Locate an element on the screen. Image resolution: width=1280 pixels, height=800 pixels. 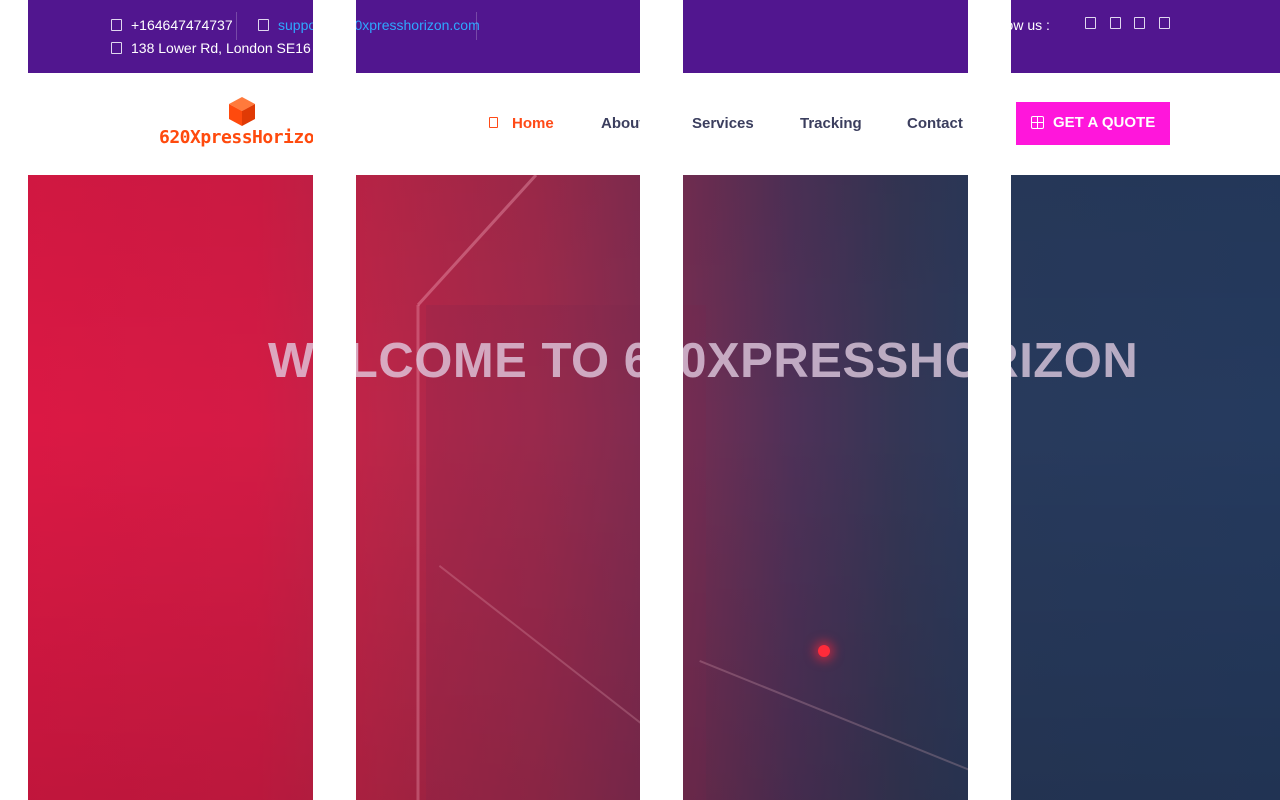
phone-contact: +164647474737 is located at coordinates (172, 25).